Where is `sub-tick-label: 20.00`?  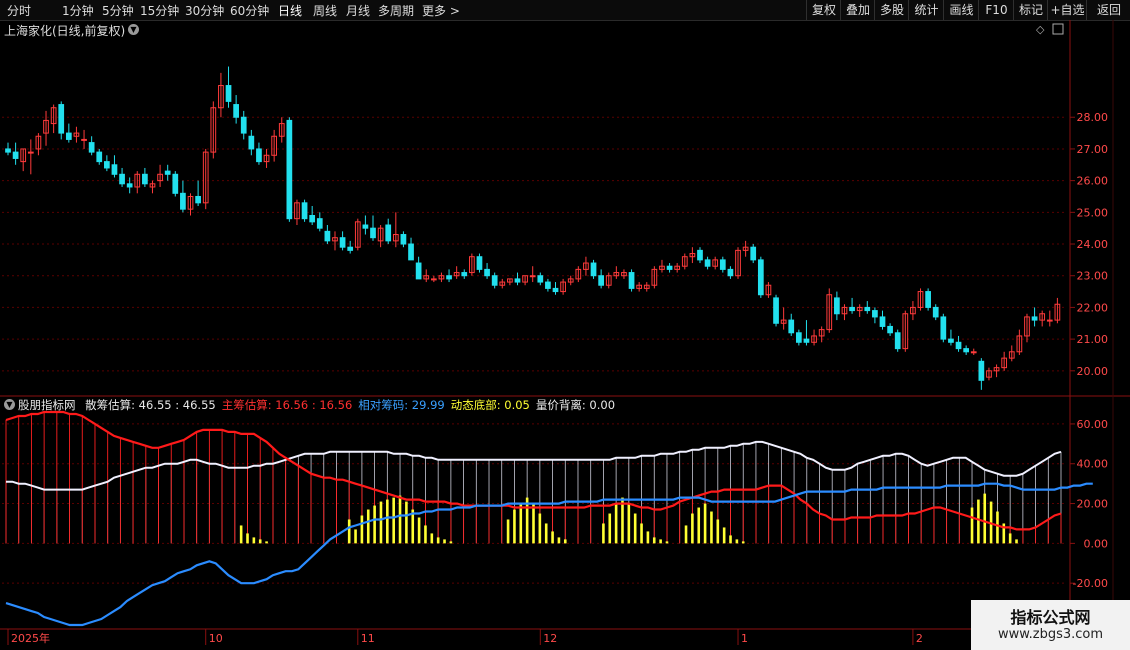 sub-tick-label: 20.00 is located at coordinates (1093, 504).